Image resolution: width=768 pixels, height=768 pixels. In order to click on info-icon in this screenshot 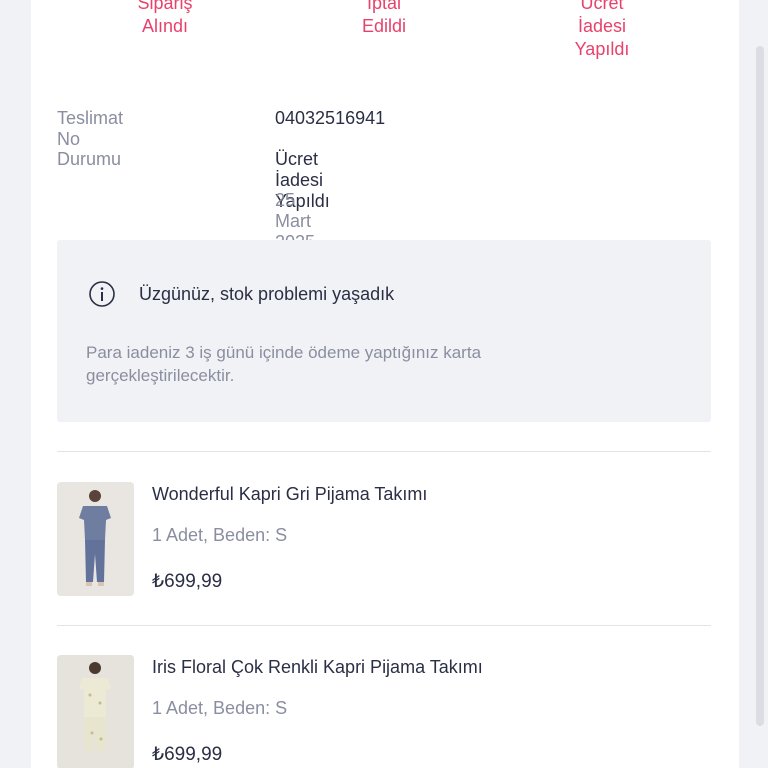, I will do `click(102, 294)`.